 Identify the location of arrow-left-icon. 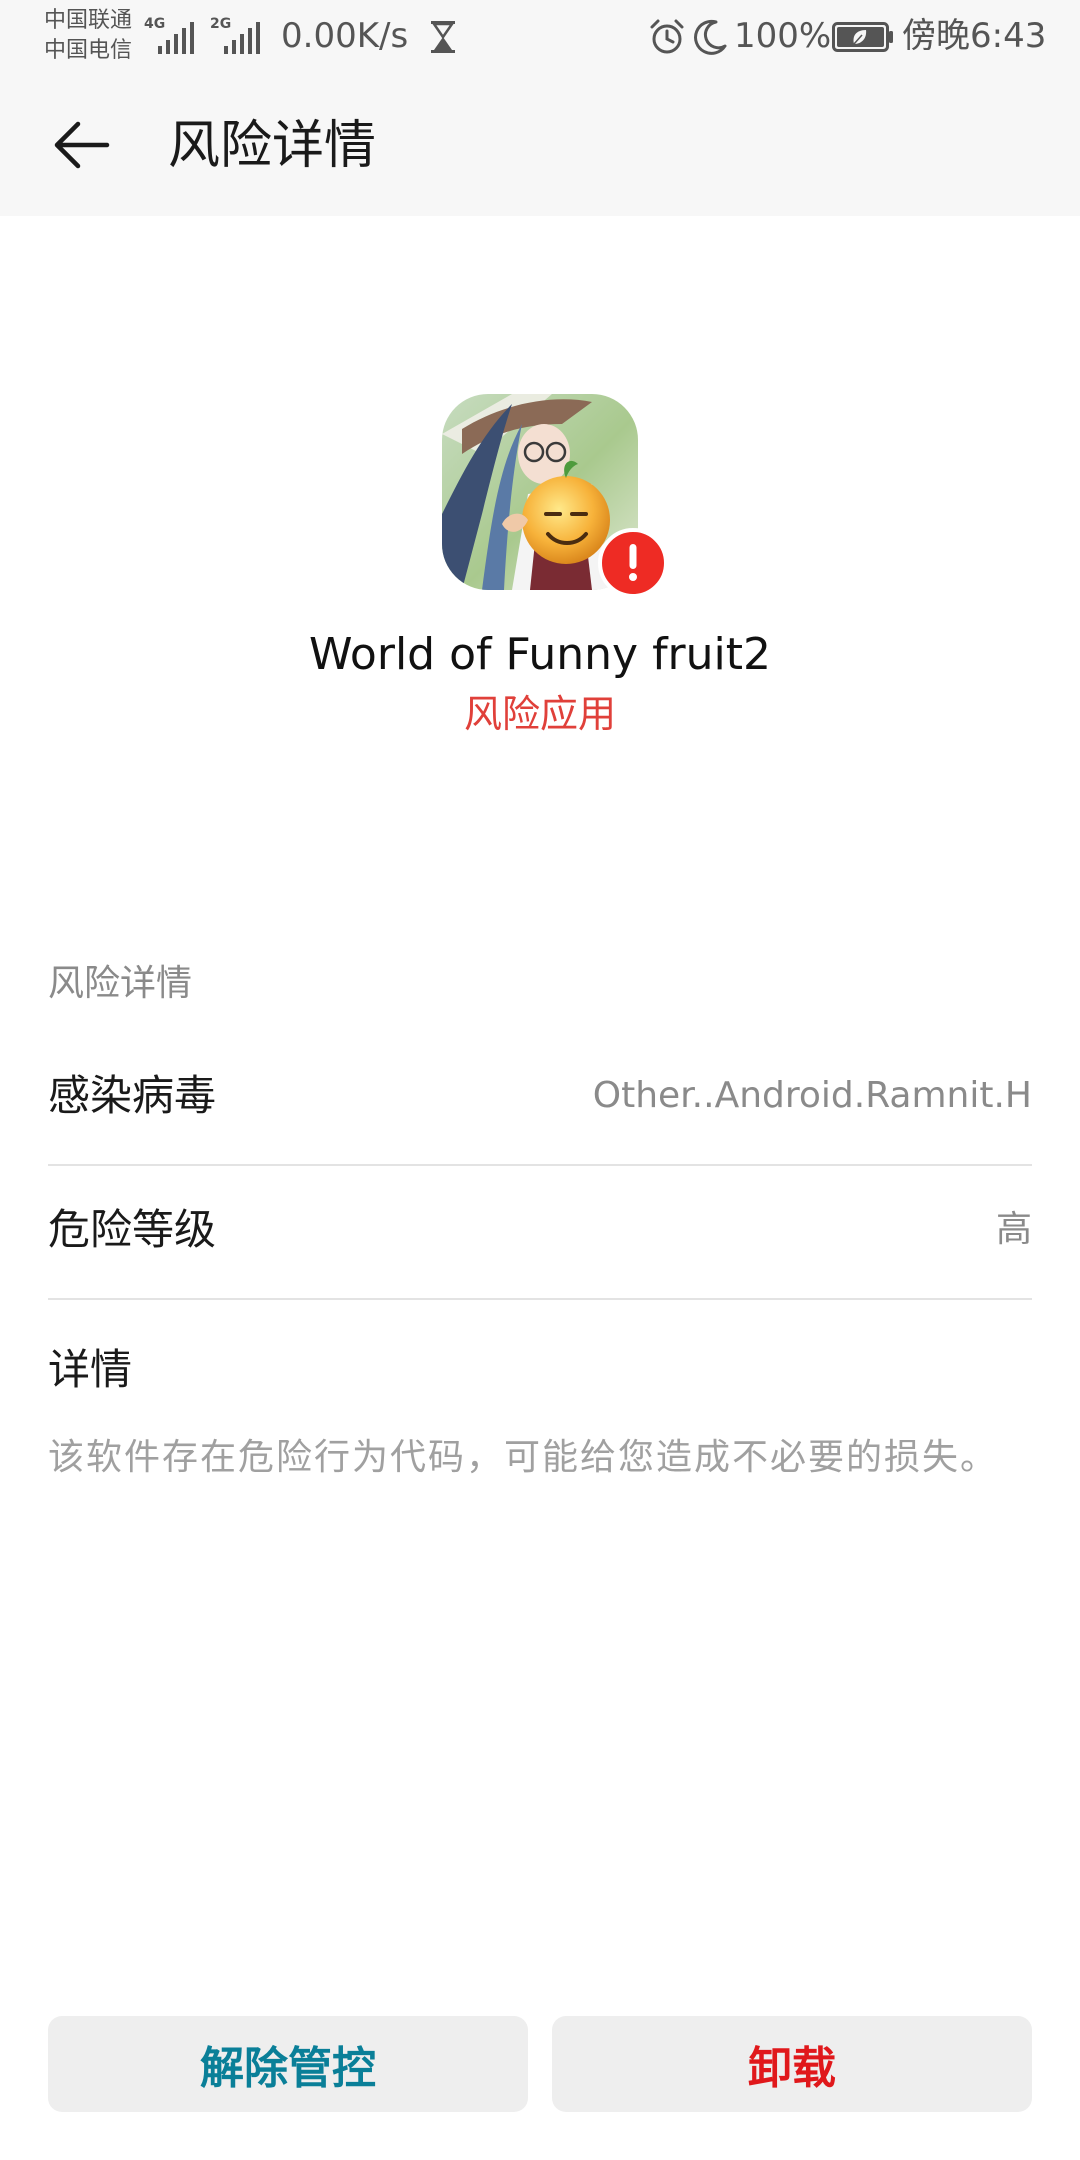
(82, 145).